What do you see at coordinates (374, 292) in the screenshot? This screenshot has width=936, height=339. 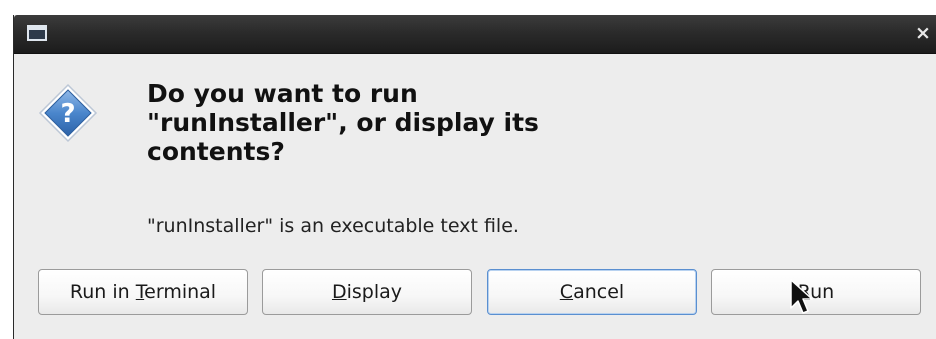 I see `button-label-part: isplay` at bounding box center [374, 292].